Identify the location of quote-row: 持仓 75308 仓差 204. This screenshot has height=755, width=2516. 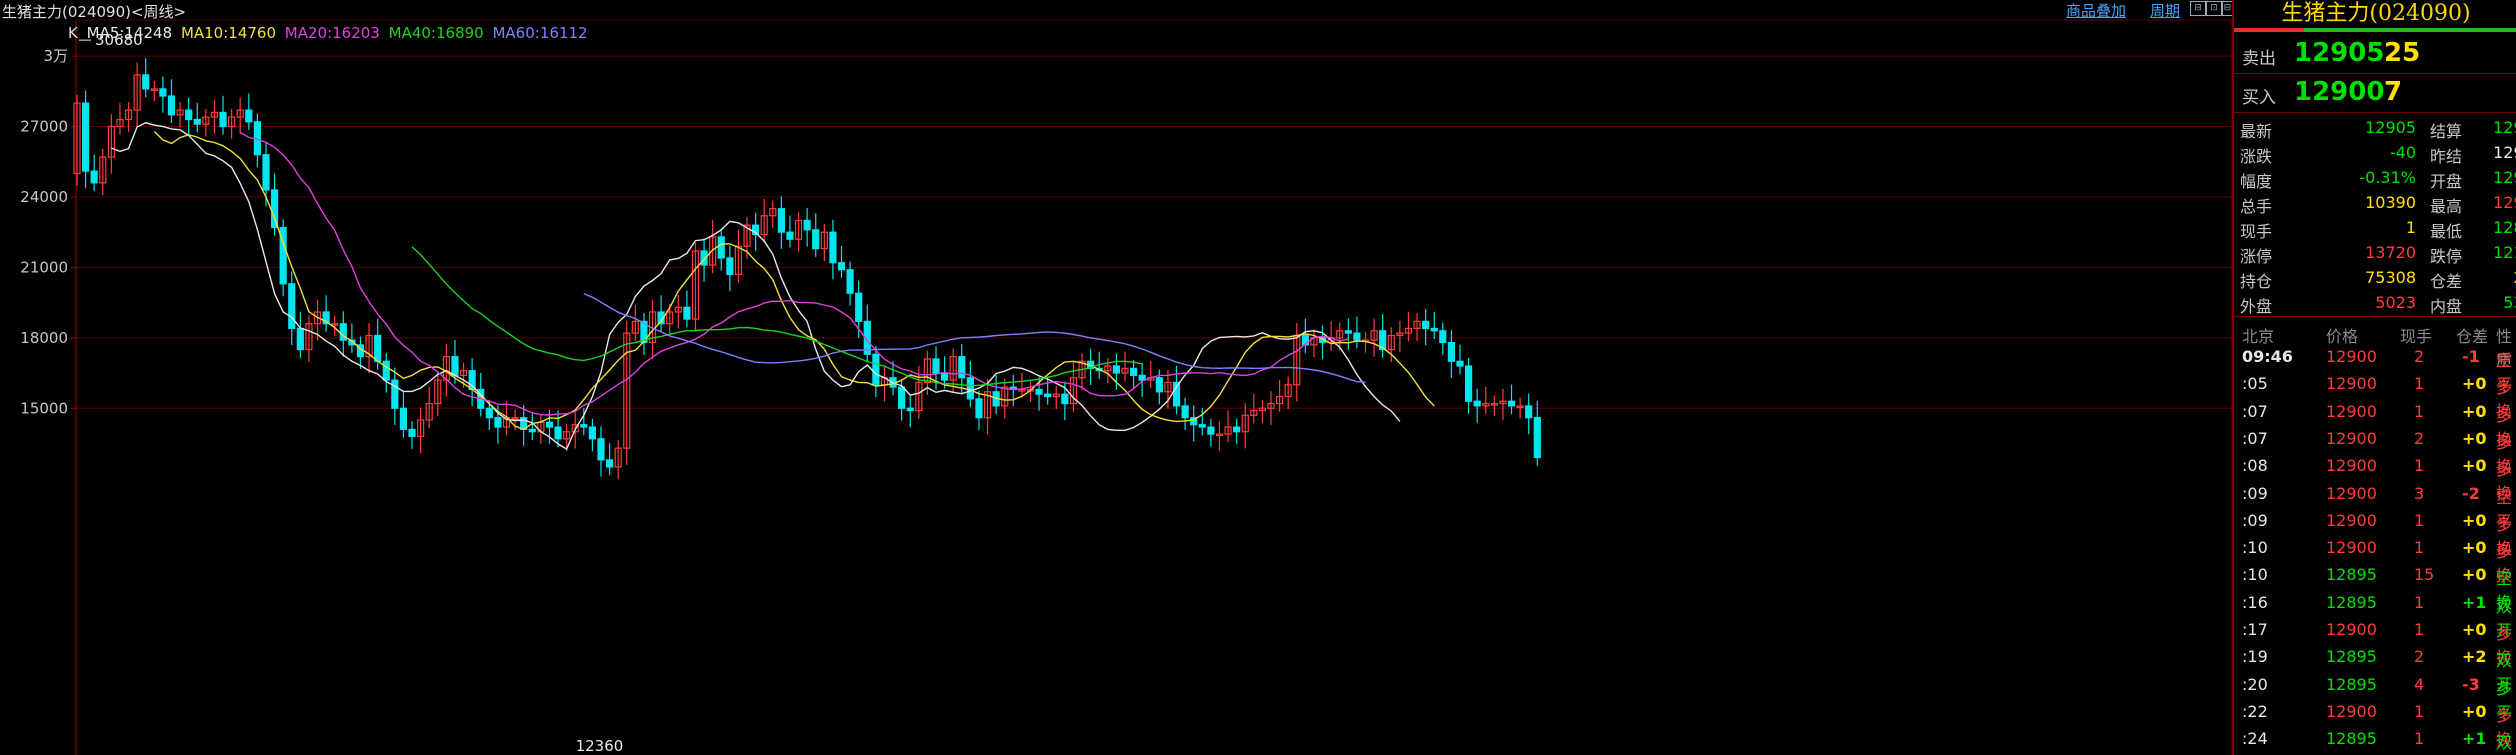
(2375, 278).